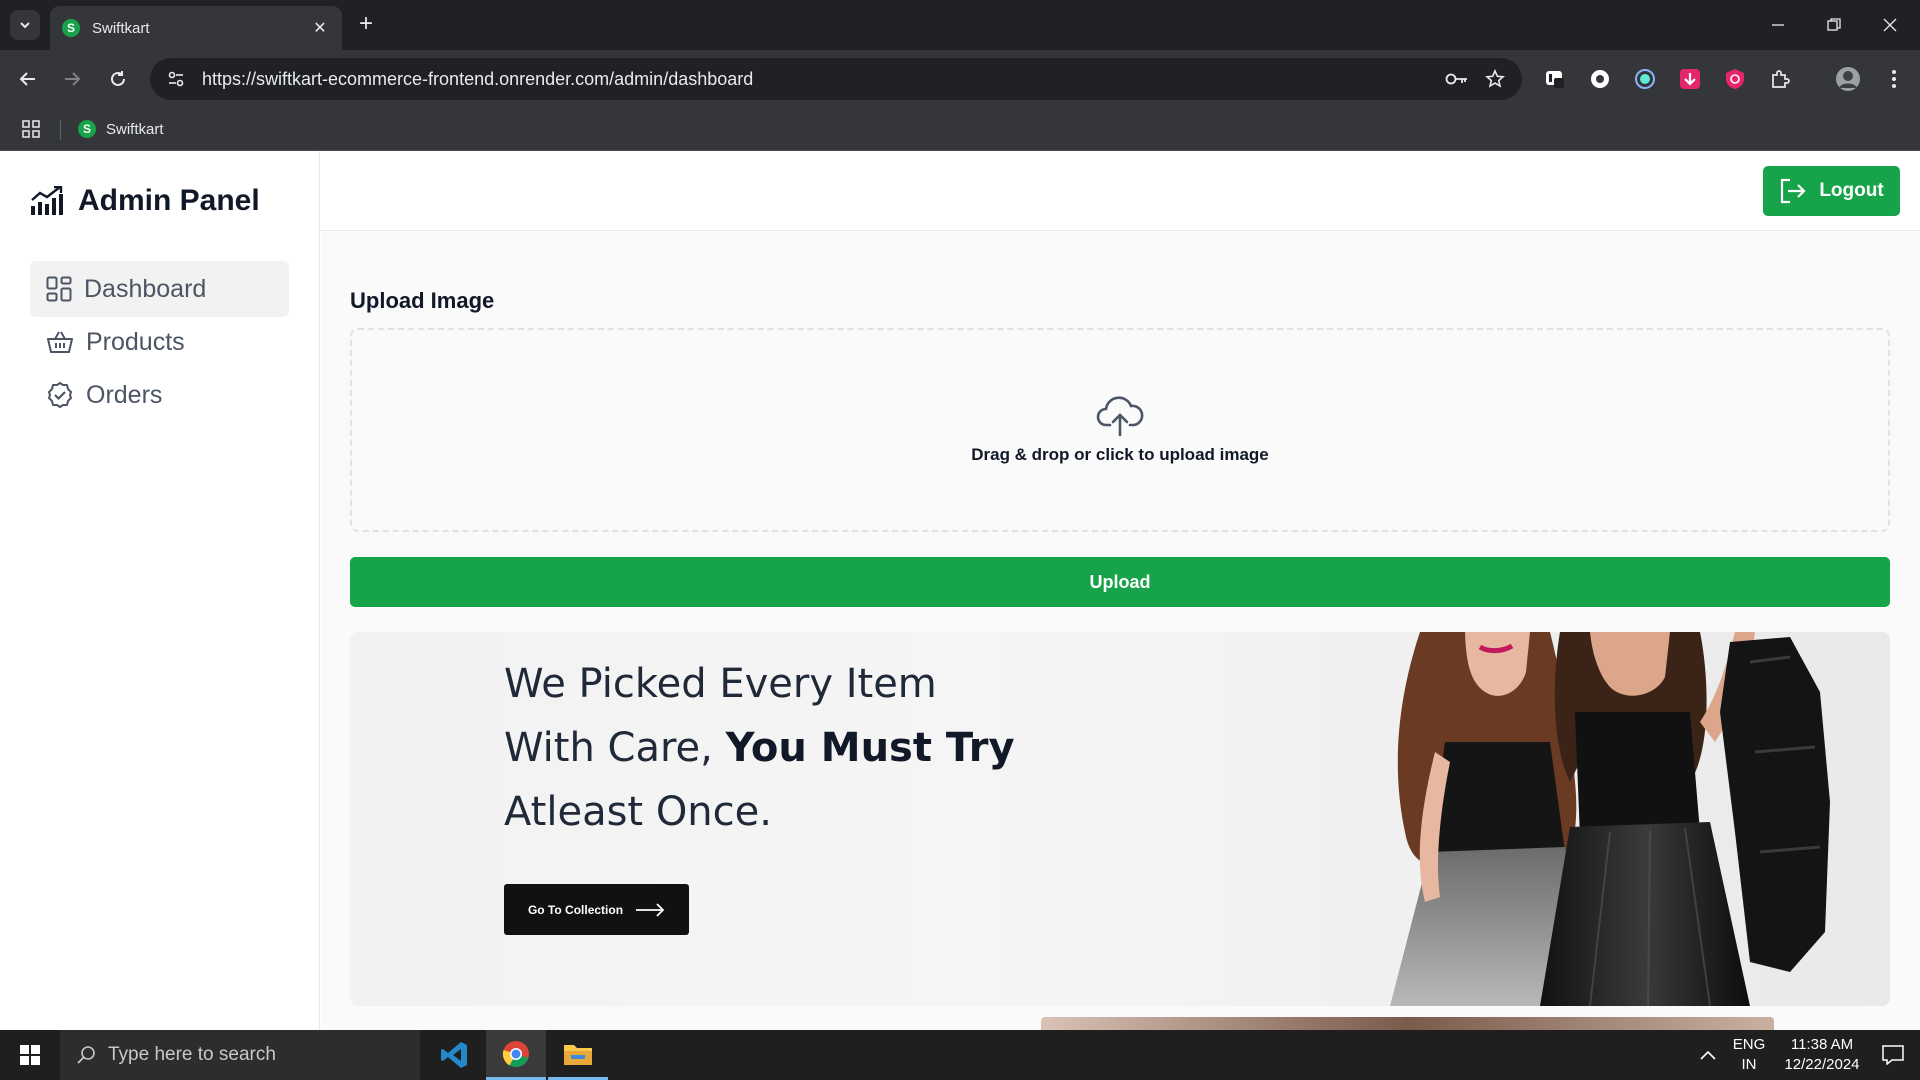 This screenshot has height=1080, width=1920. Describe the element at coordinates (615, 748) in the screenshot. I see `hero-line-2-prefix: With Care,` at that location.